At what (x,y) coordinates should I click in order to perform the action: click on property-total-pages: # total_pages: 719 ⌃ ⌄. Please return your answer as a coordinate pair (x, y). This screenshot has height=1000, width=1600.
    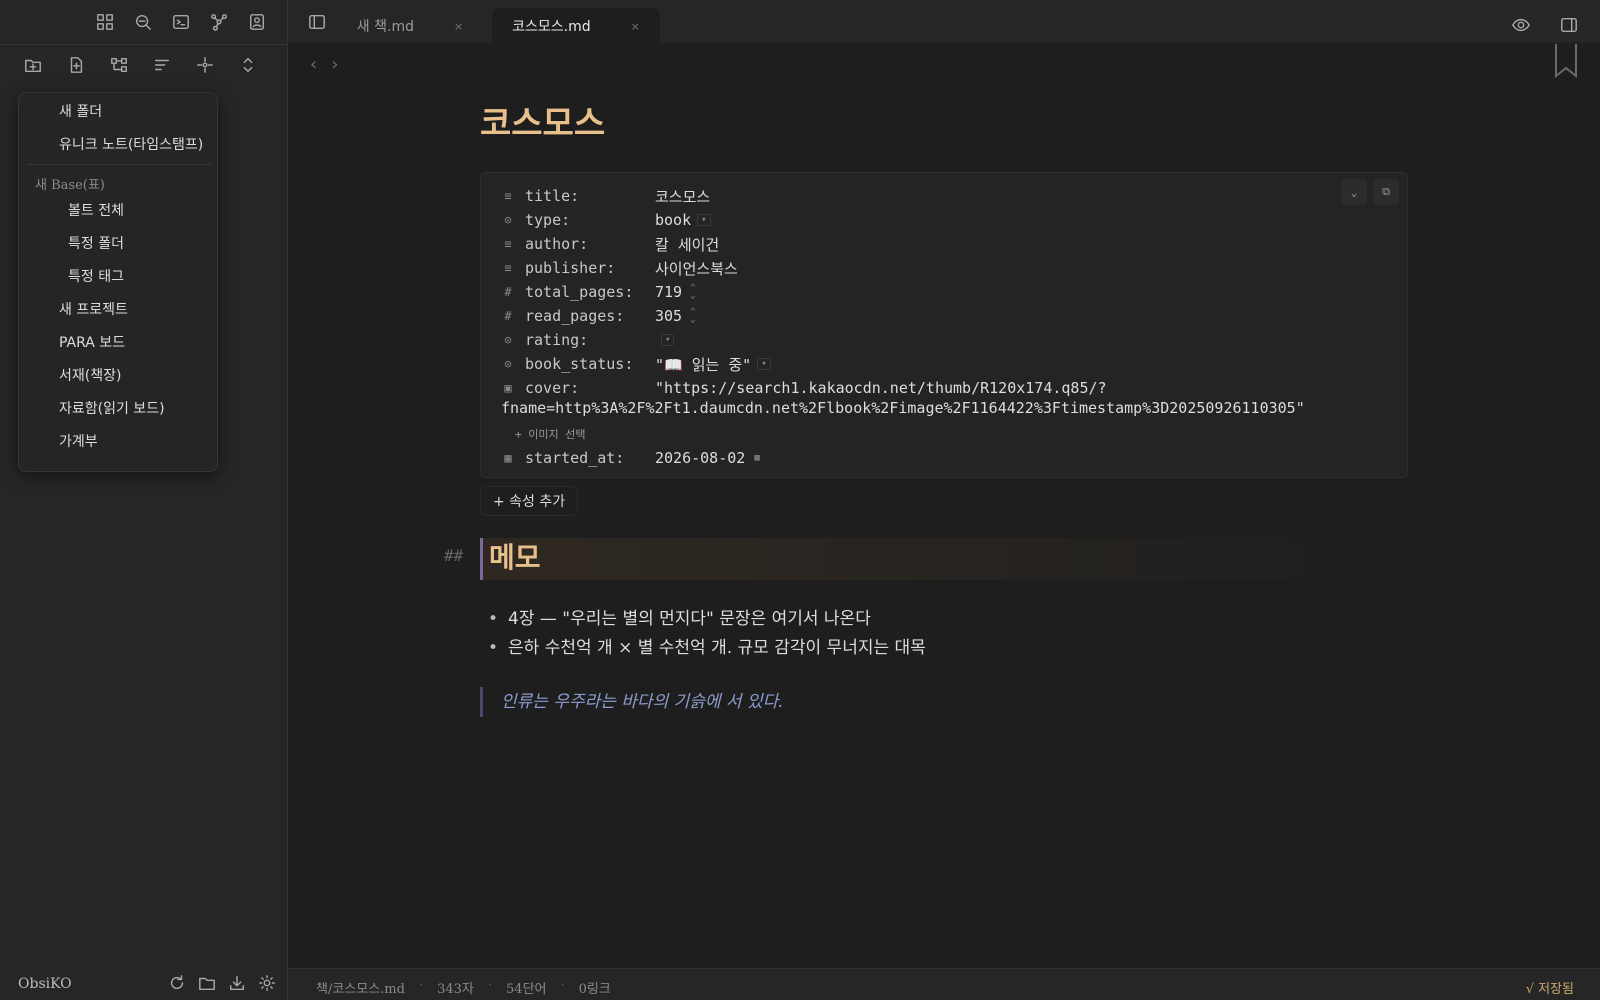
    Looking at the image, I should click on (598, 292).